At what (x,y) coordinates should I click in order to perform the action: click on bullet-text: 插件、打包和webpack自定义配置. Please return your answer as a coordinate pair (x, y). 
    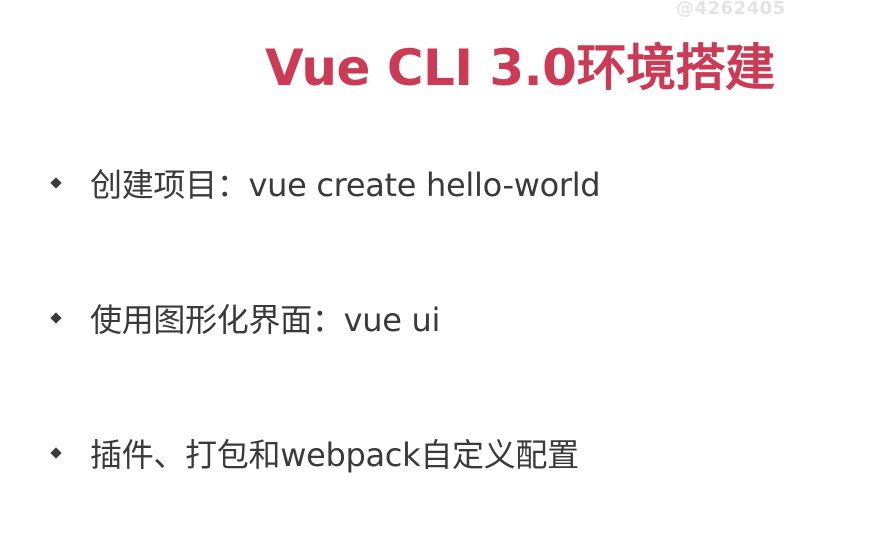
    Looking at the image, I should click on (334, 455).